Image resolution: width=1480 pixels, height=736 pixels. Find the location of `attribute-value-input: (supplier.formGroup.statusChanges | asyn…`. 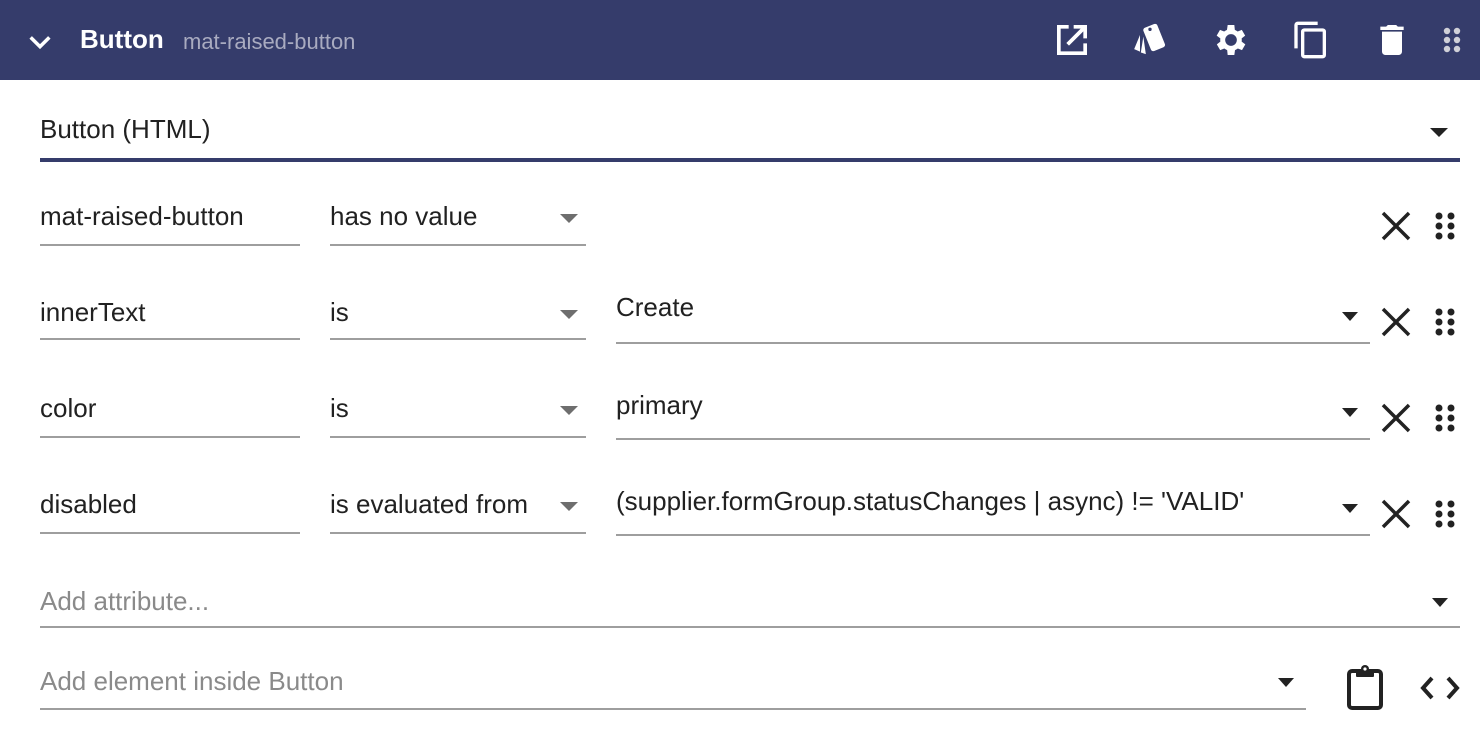

attribute-value-input: (supplier.formGroup.statusChanges | asyn… is located at coordinates (993, 508).